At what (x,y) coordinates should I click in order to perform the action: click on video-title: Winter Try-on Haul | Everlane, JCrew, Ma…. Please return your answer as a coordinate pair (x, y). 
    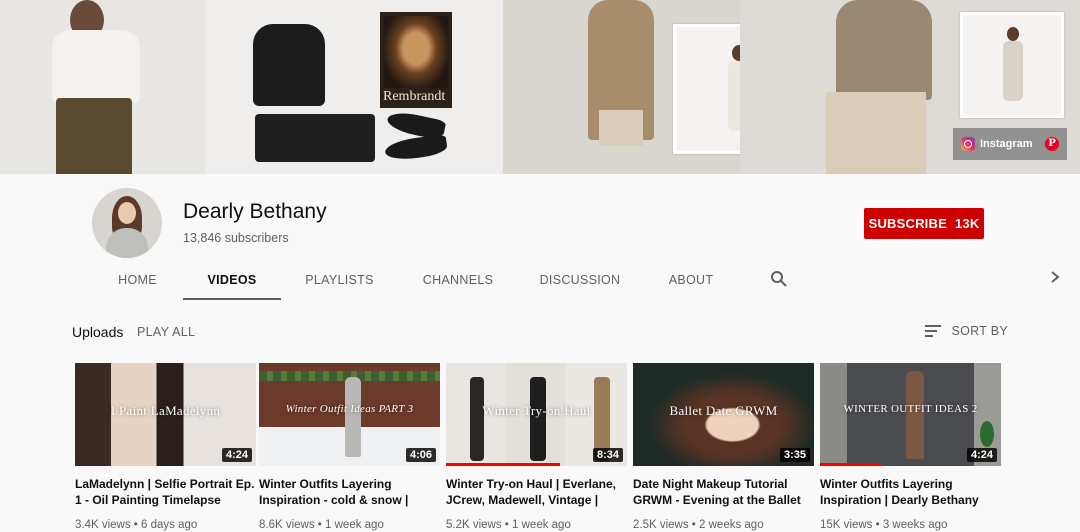
    Looking at the image, I should click on (536, 492).